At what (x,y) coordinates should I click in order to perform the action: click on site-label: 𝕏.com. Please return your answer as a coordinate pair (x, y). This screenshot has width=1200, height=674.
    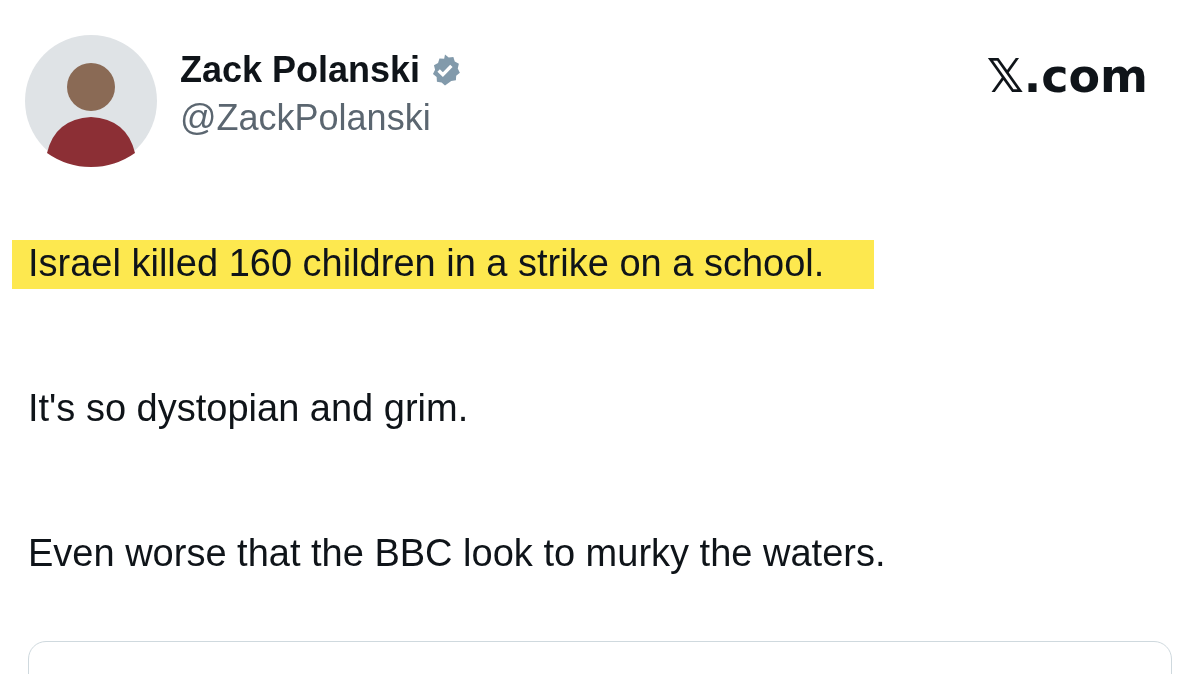
    Looking at the image, I should click on (1067, 76).